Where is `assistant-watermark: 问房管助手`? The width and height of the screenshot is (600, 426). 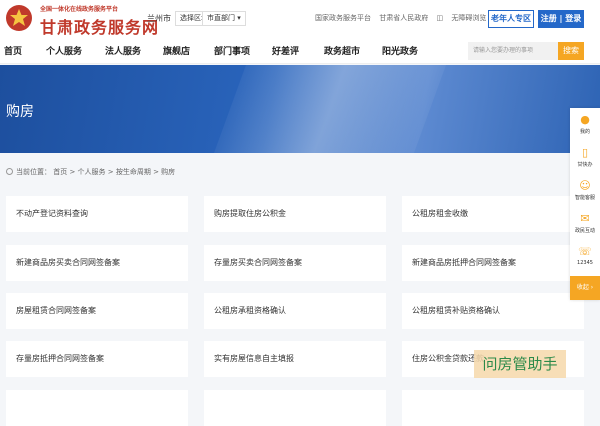 assistant-watermark: 问房管助手 is located at coordinates (520, 364).